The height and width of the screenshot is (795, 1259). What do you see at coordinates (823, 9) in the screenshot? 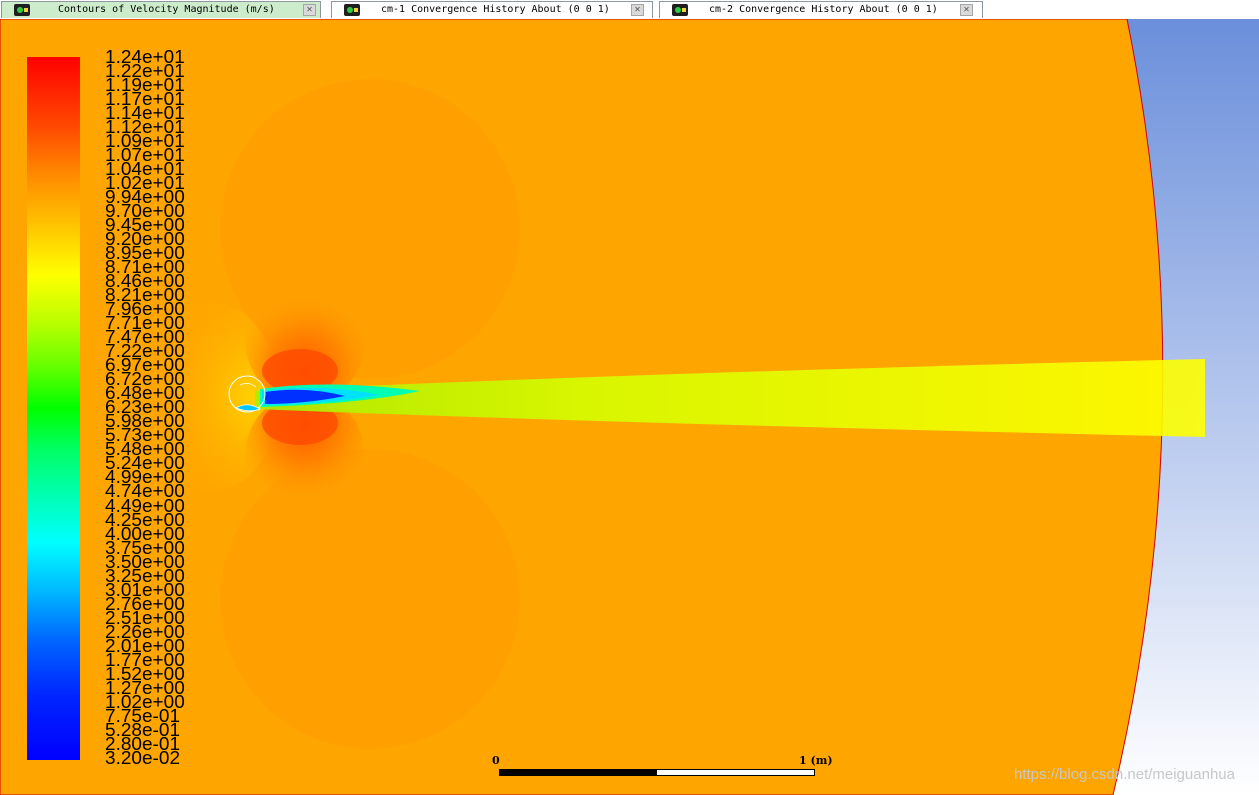
I see `tab-label: cm-2 Convergence History About (0 0 1)` at bounding box center [823, 9].